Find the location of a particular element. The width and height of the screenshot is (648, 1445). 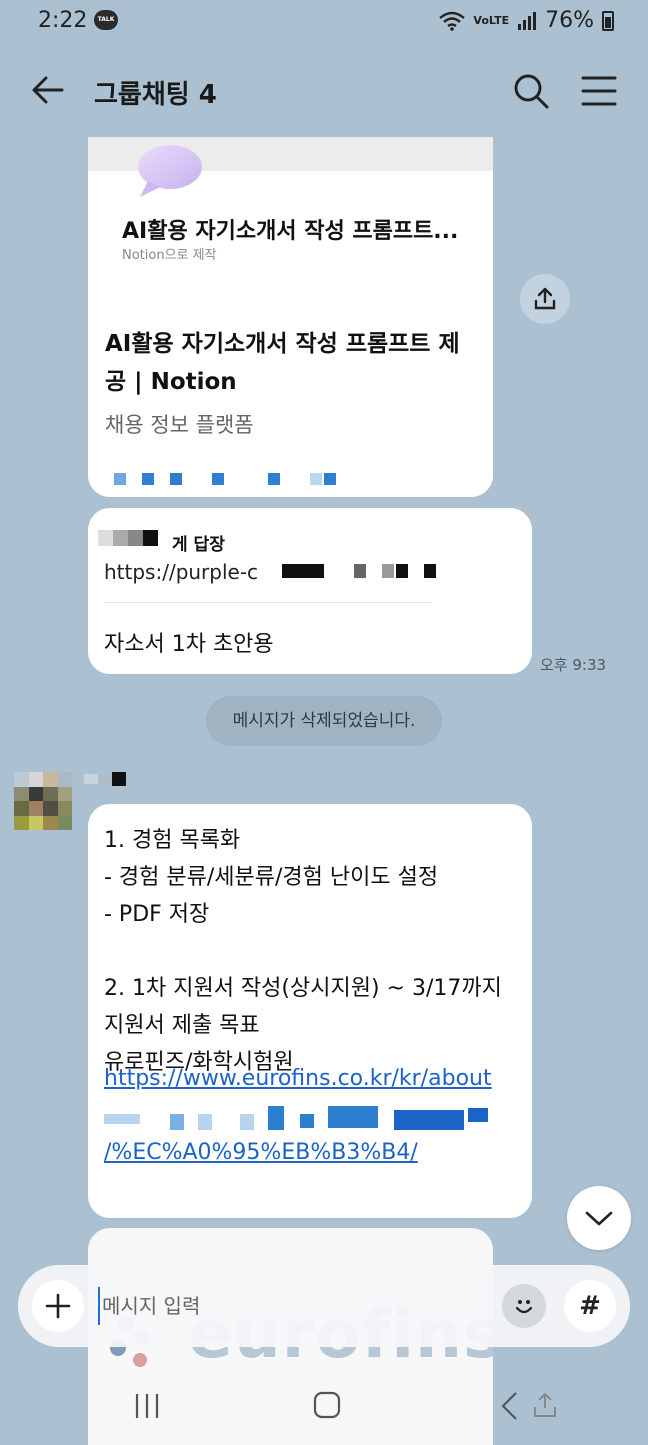

link-title: AI활용 자기소개서 작성 프롬프트 제공 | Notion is located at coordinates (282, 363).